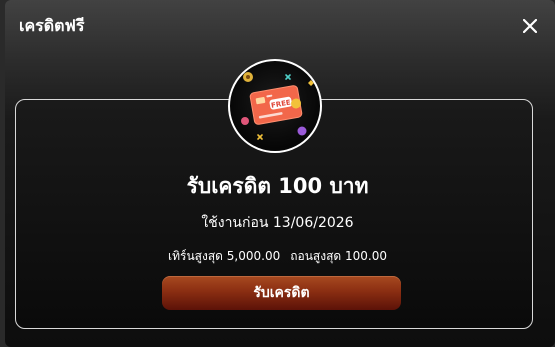 The width and height of the screenshot is (555, 347). I want to click on close-icon, so click(530, 26).